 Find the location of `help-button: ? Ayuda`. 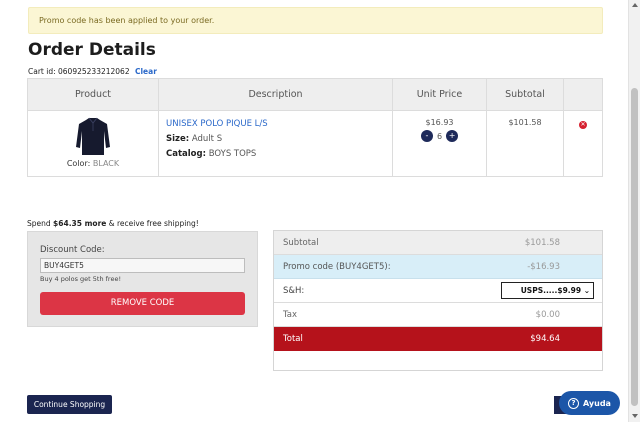

help-button: ? Ayuda is located at coordinates (589, 403).